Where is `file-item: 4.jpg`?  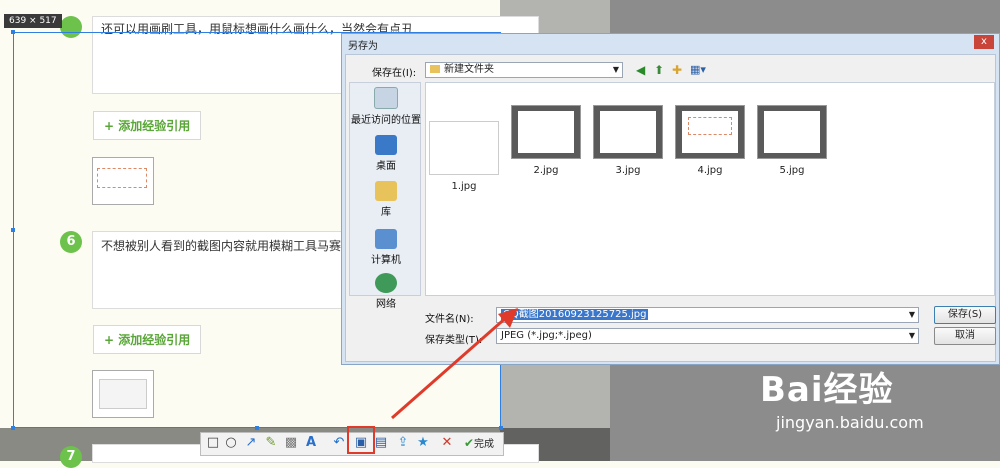
file-item: 4.jpg is located at coordinates (710, 140).